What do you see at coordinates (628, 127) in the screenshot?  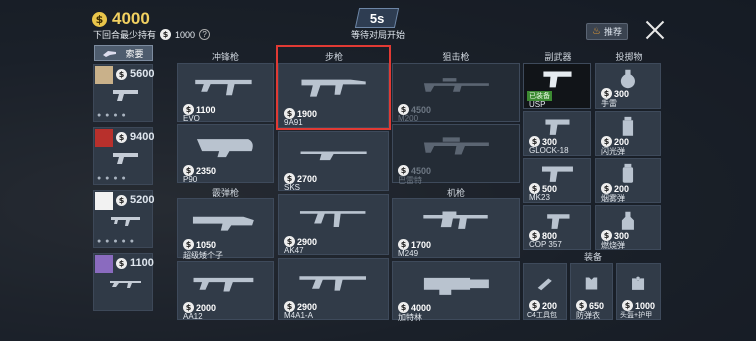 I see `flashbang-icon` at bounding box center [628, 127].